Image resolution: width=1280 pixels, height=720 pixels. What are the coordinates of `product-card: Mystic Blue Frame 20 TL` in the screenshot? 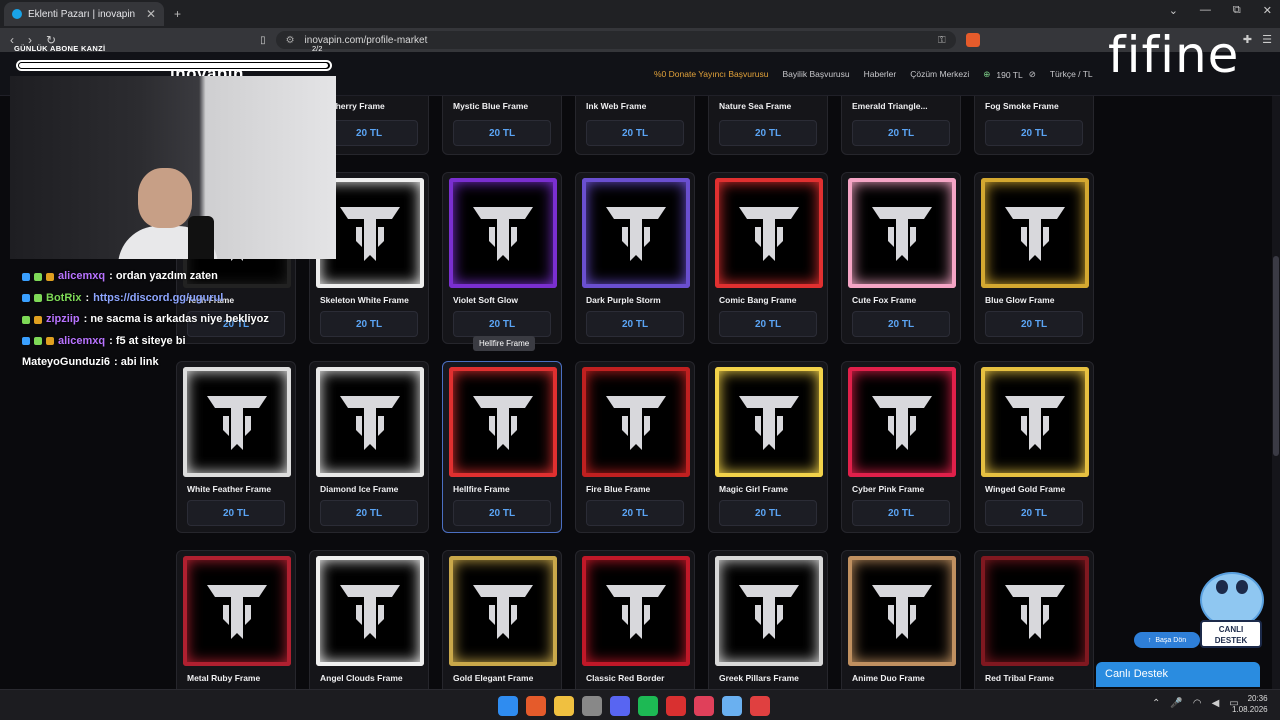 It's located at (502, 125).